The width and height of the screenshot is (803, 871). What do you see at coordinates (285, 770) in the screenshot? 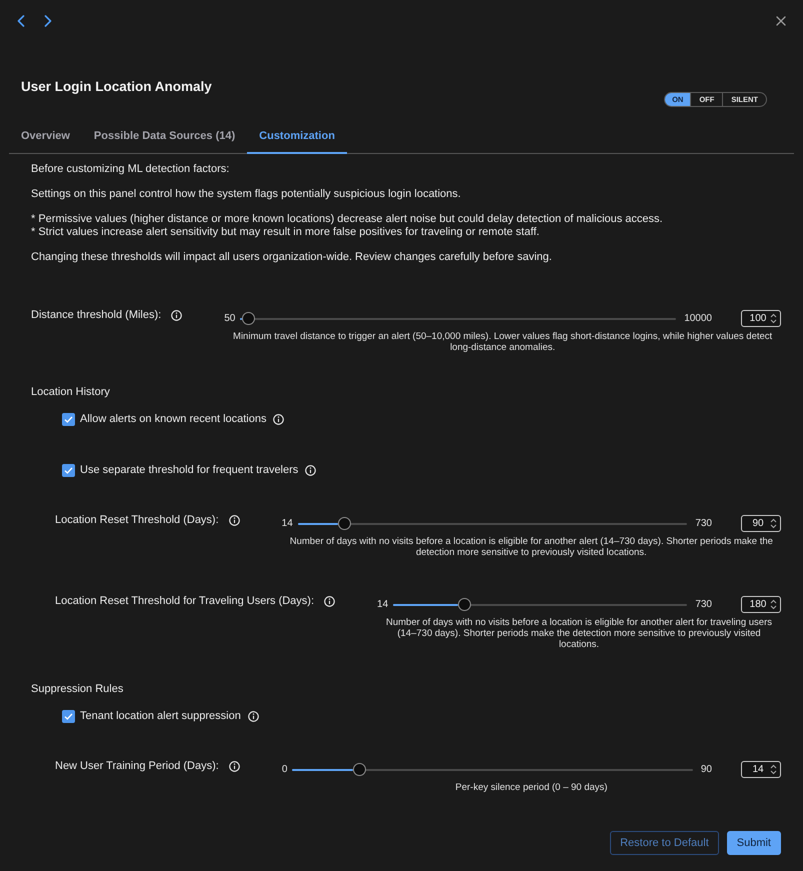
I see `slider-min-label: 0` at bounding box center [285, 770].